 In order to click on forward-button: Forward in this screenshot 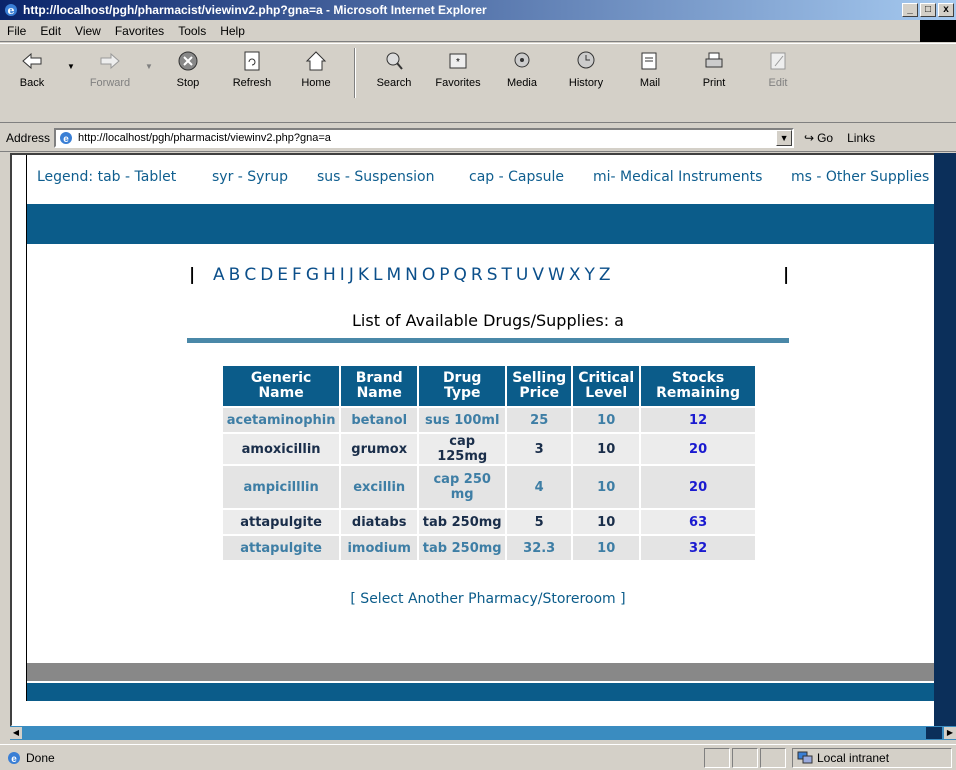, I will do `click(110, 68)`.